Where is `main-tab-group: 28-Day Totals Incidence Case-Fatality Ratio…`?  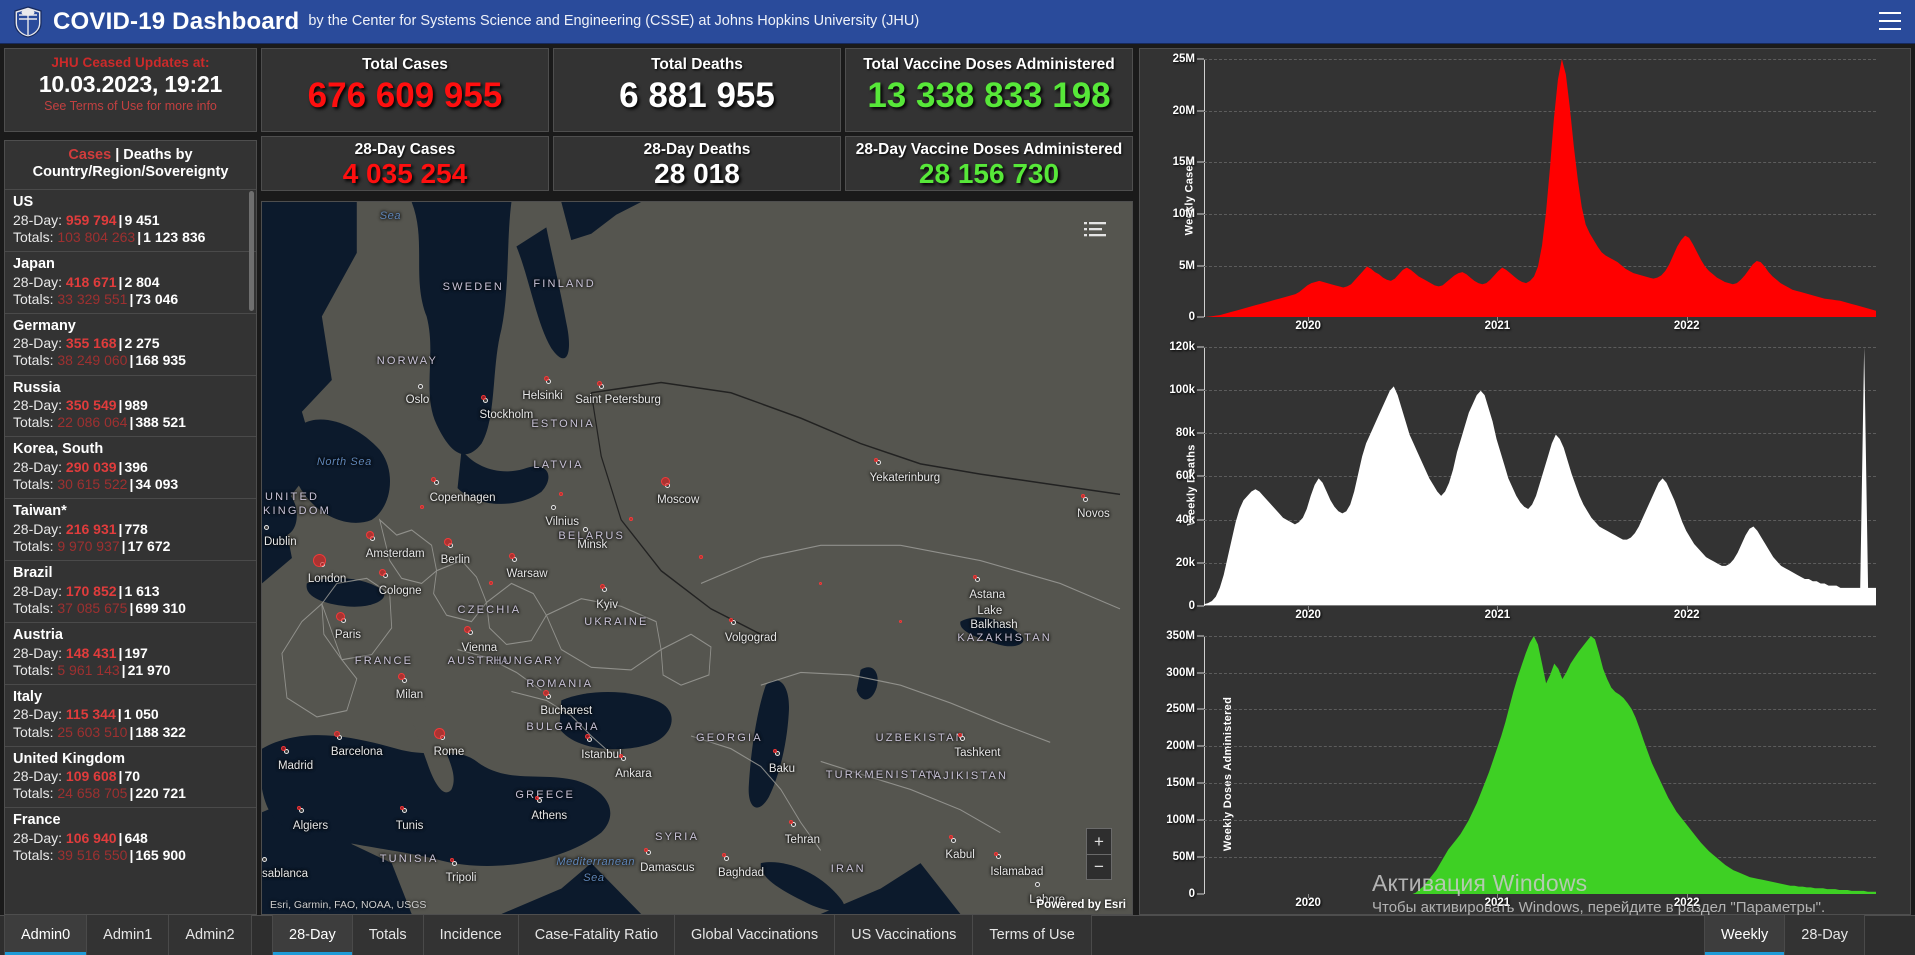 main-tab-group: 28-Day Totals Incidence Case-Fatality Ratio… is located at coordinates (682, 935).